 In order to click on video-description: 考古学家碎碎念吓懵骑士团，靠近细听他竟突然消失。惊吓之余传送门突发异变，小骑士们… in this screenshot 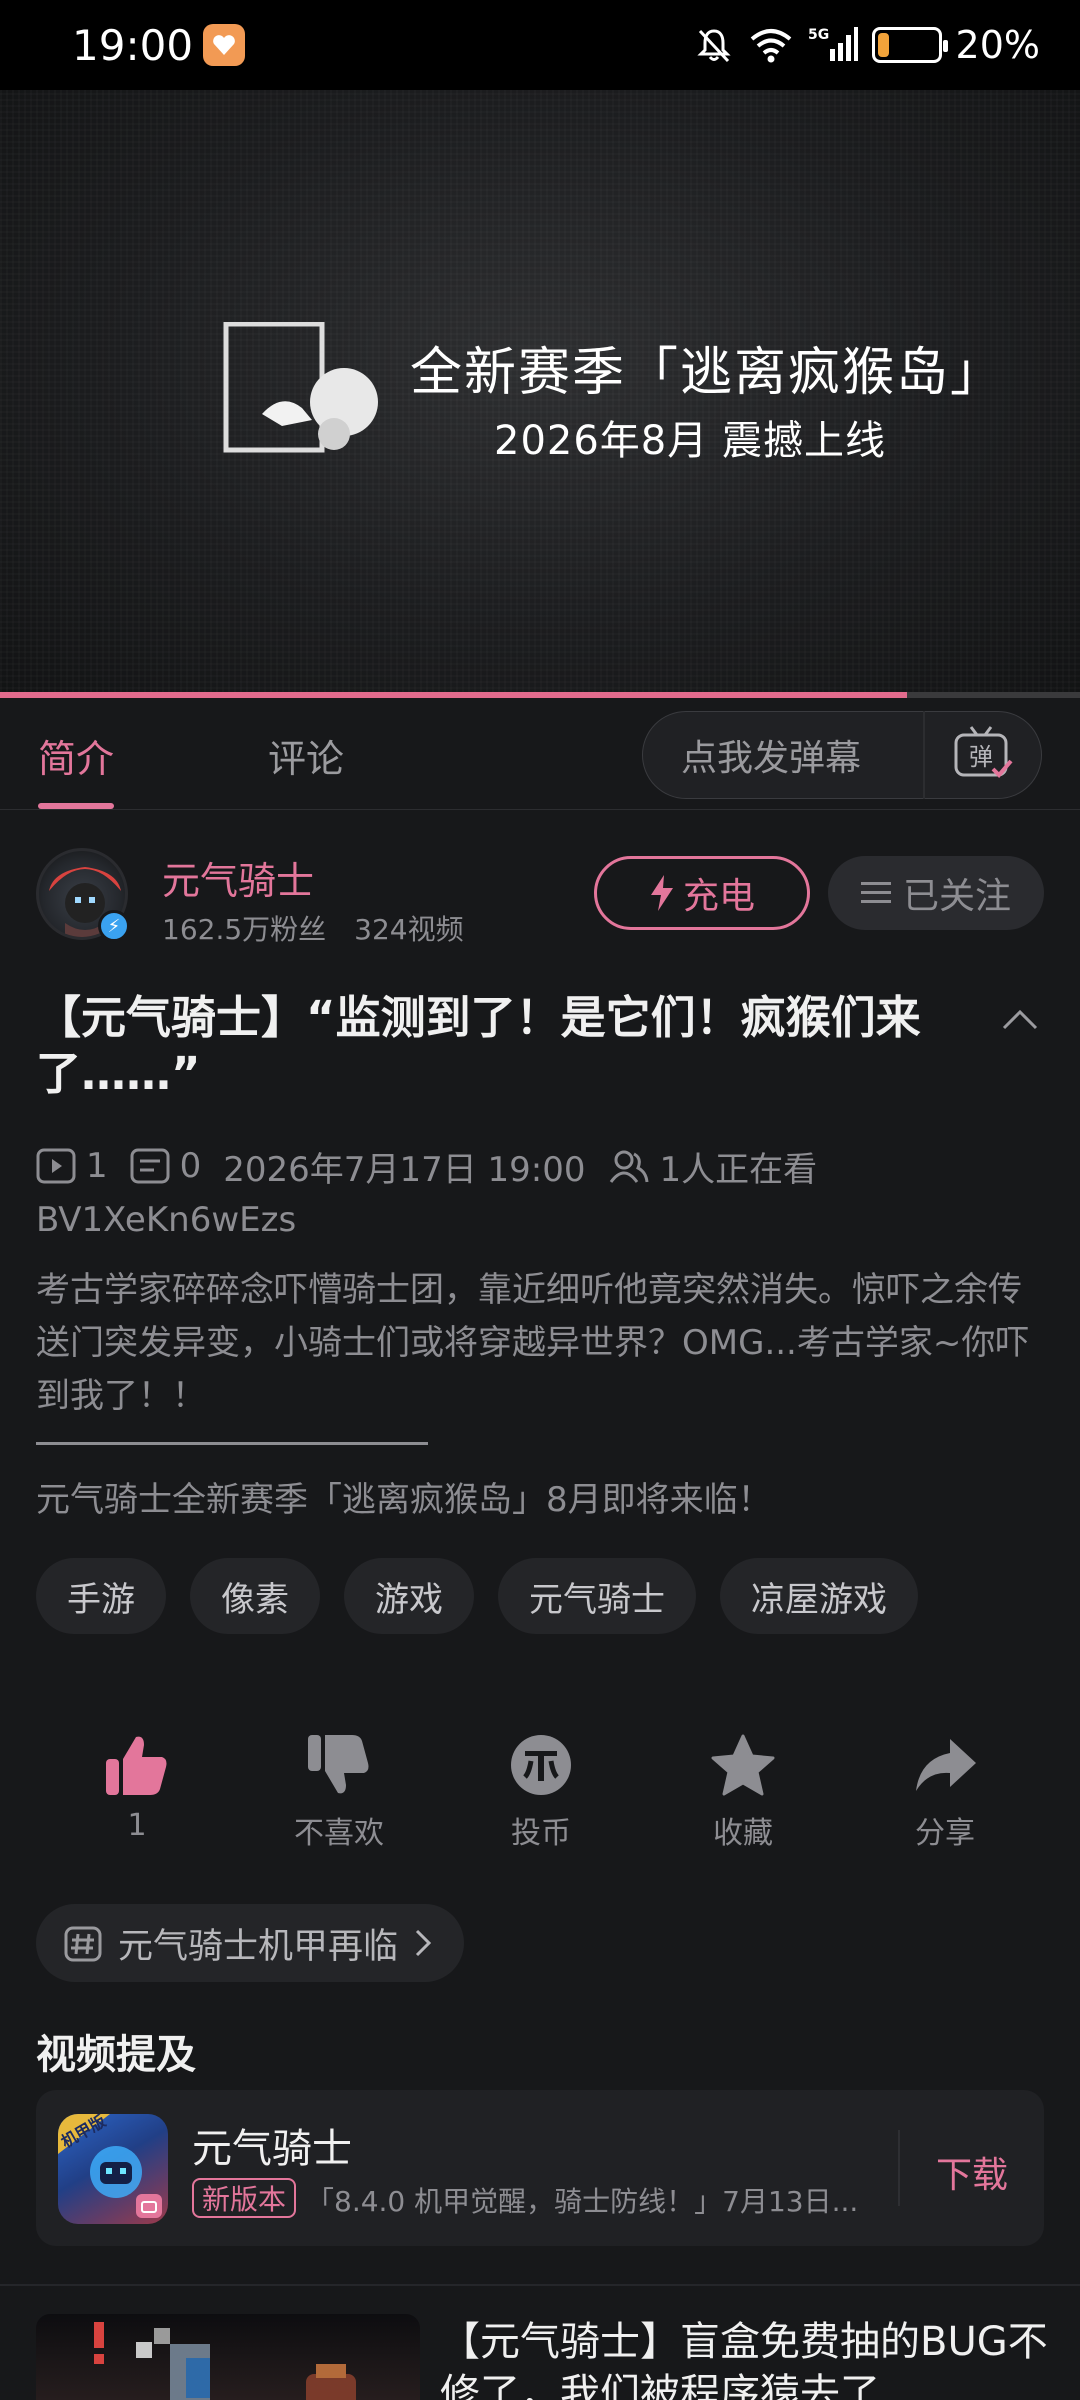, I will do `click(533, 1343)`.